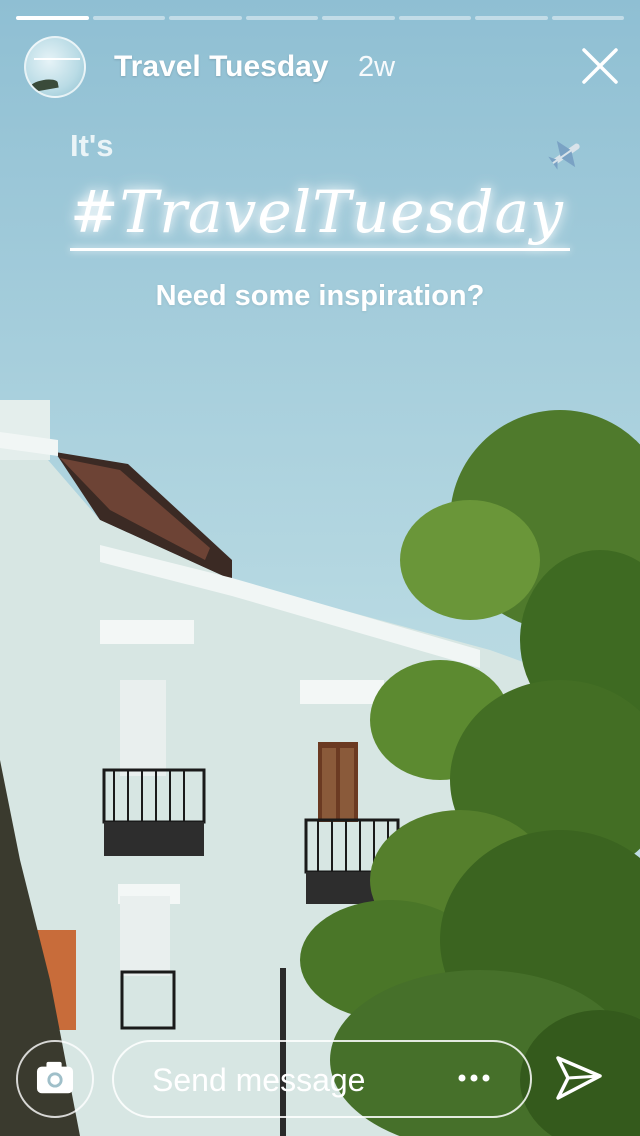 The height and width of the screenshot is (1136, 640). Describe the element at coordinates (320, 296) in the screenshot. I see `story-subtitle: Need some inspiration?` at that location.